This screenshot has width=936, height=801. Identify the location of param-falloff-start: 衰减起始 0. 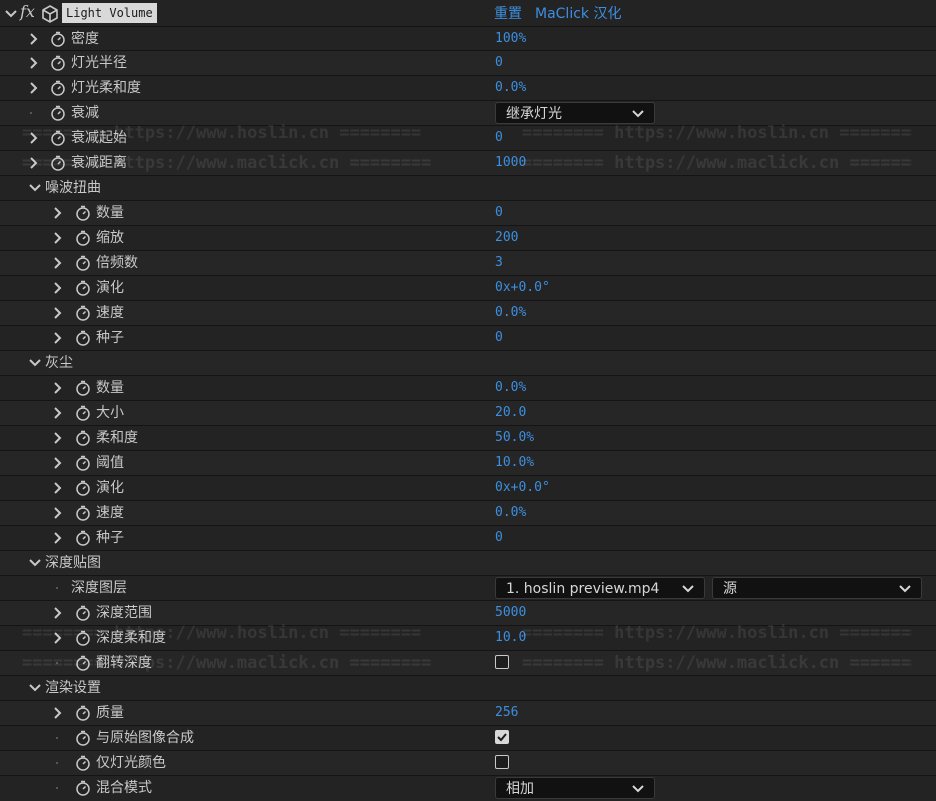
(468, 138).